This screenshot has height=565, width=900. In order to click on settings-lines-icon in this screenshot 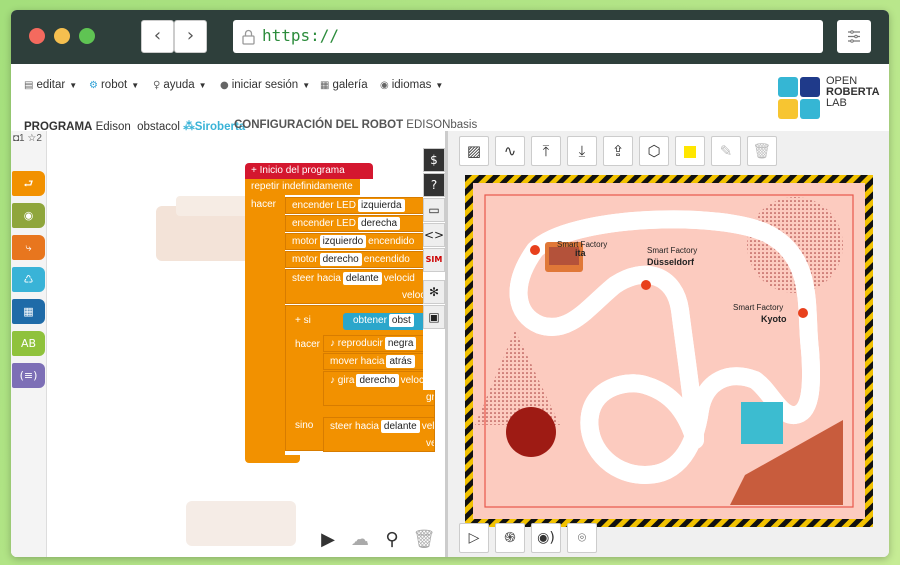, I will do `click(854, 36)`.